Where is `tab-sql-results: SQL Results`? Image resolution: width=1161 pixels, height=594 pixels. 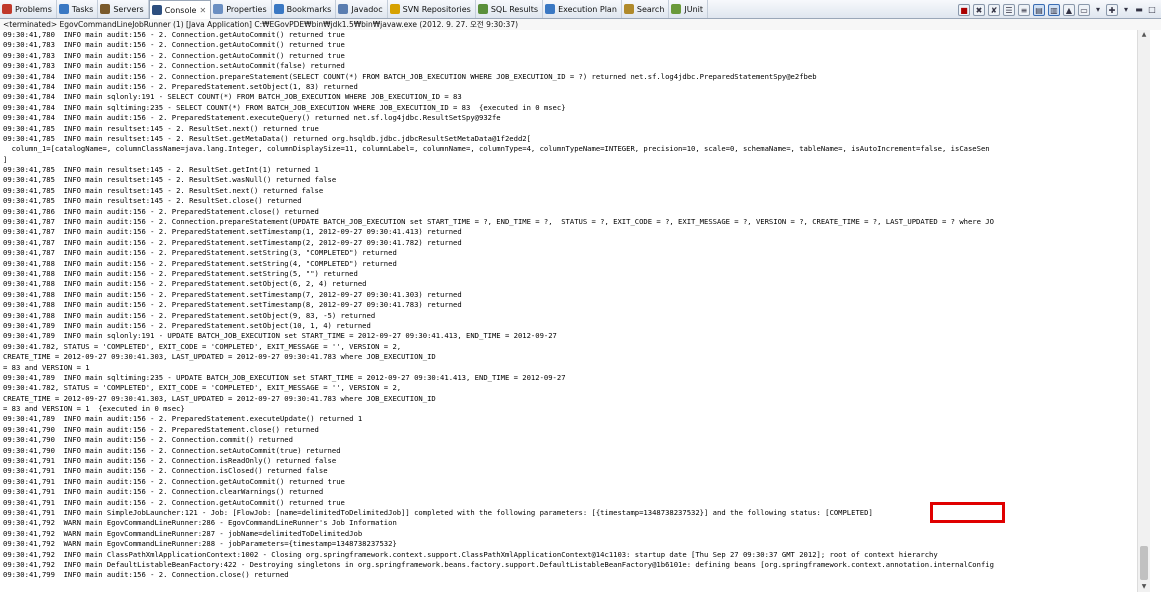
tab-sql-results: SQL Results is located at coordinates (510, 9).